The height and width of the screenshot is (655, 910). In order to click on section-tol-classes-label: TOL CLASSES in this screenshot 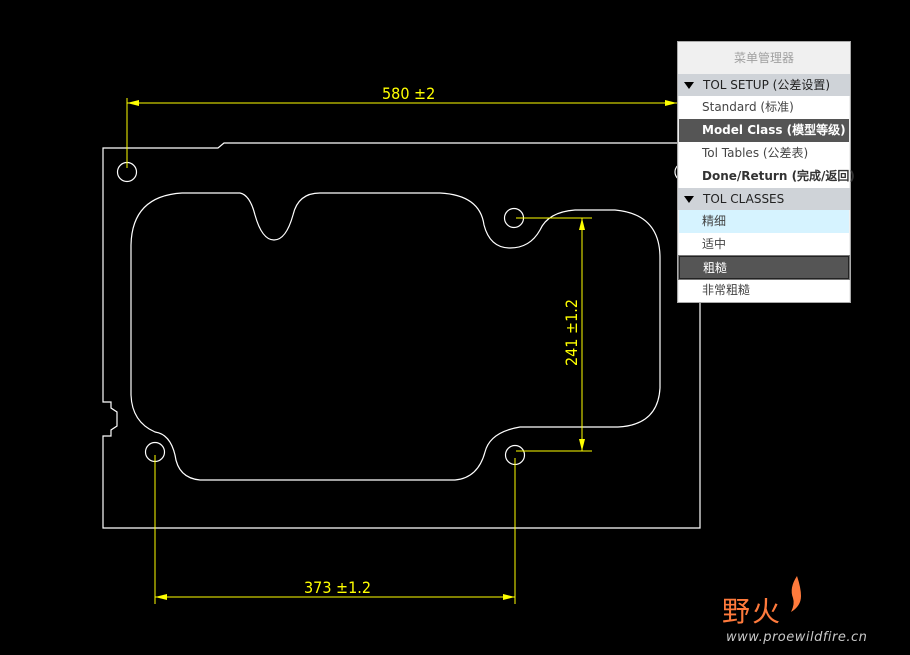, I will do `click(744, 199)`.